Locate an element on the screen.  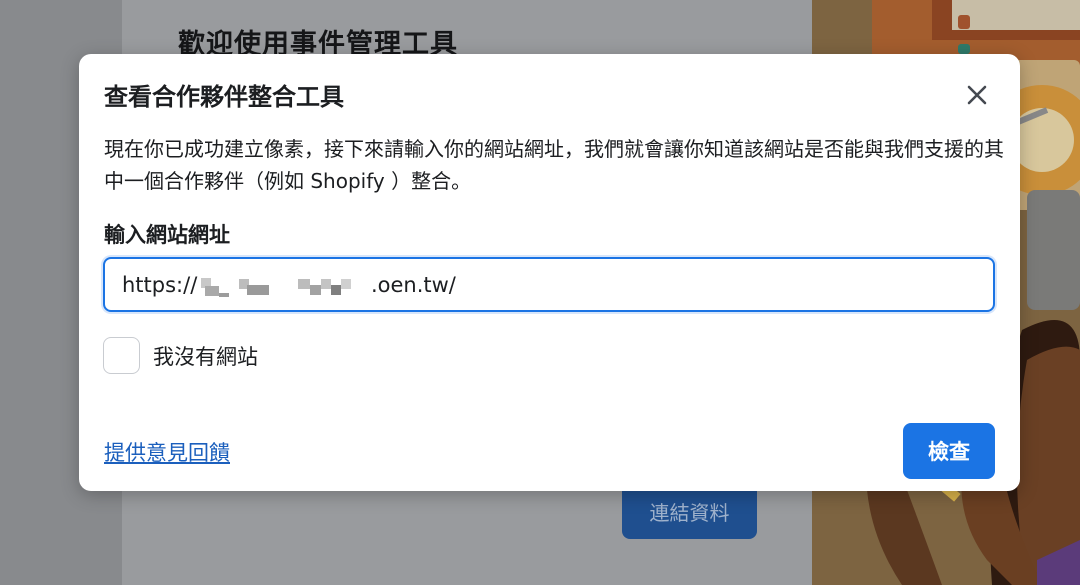
close-button is located at coordinates (977, 95).